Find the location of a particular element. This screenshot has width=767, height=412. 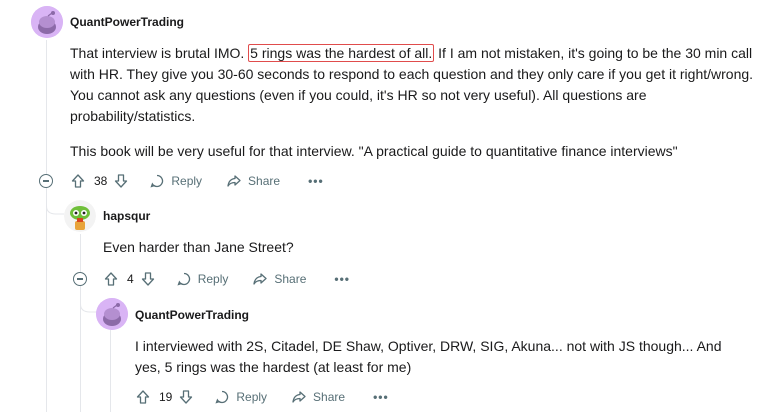

comment-action-bar: 38 Reply Share ••• is located at coordinates (197, 181).